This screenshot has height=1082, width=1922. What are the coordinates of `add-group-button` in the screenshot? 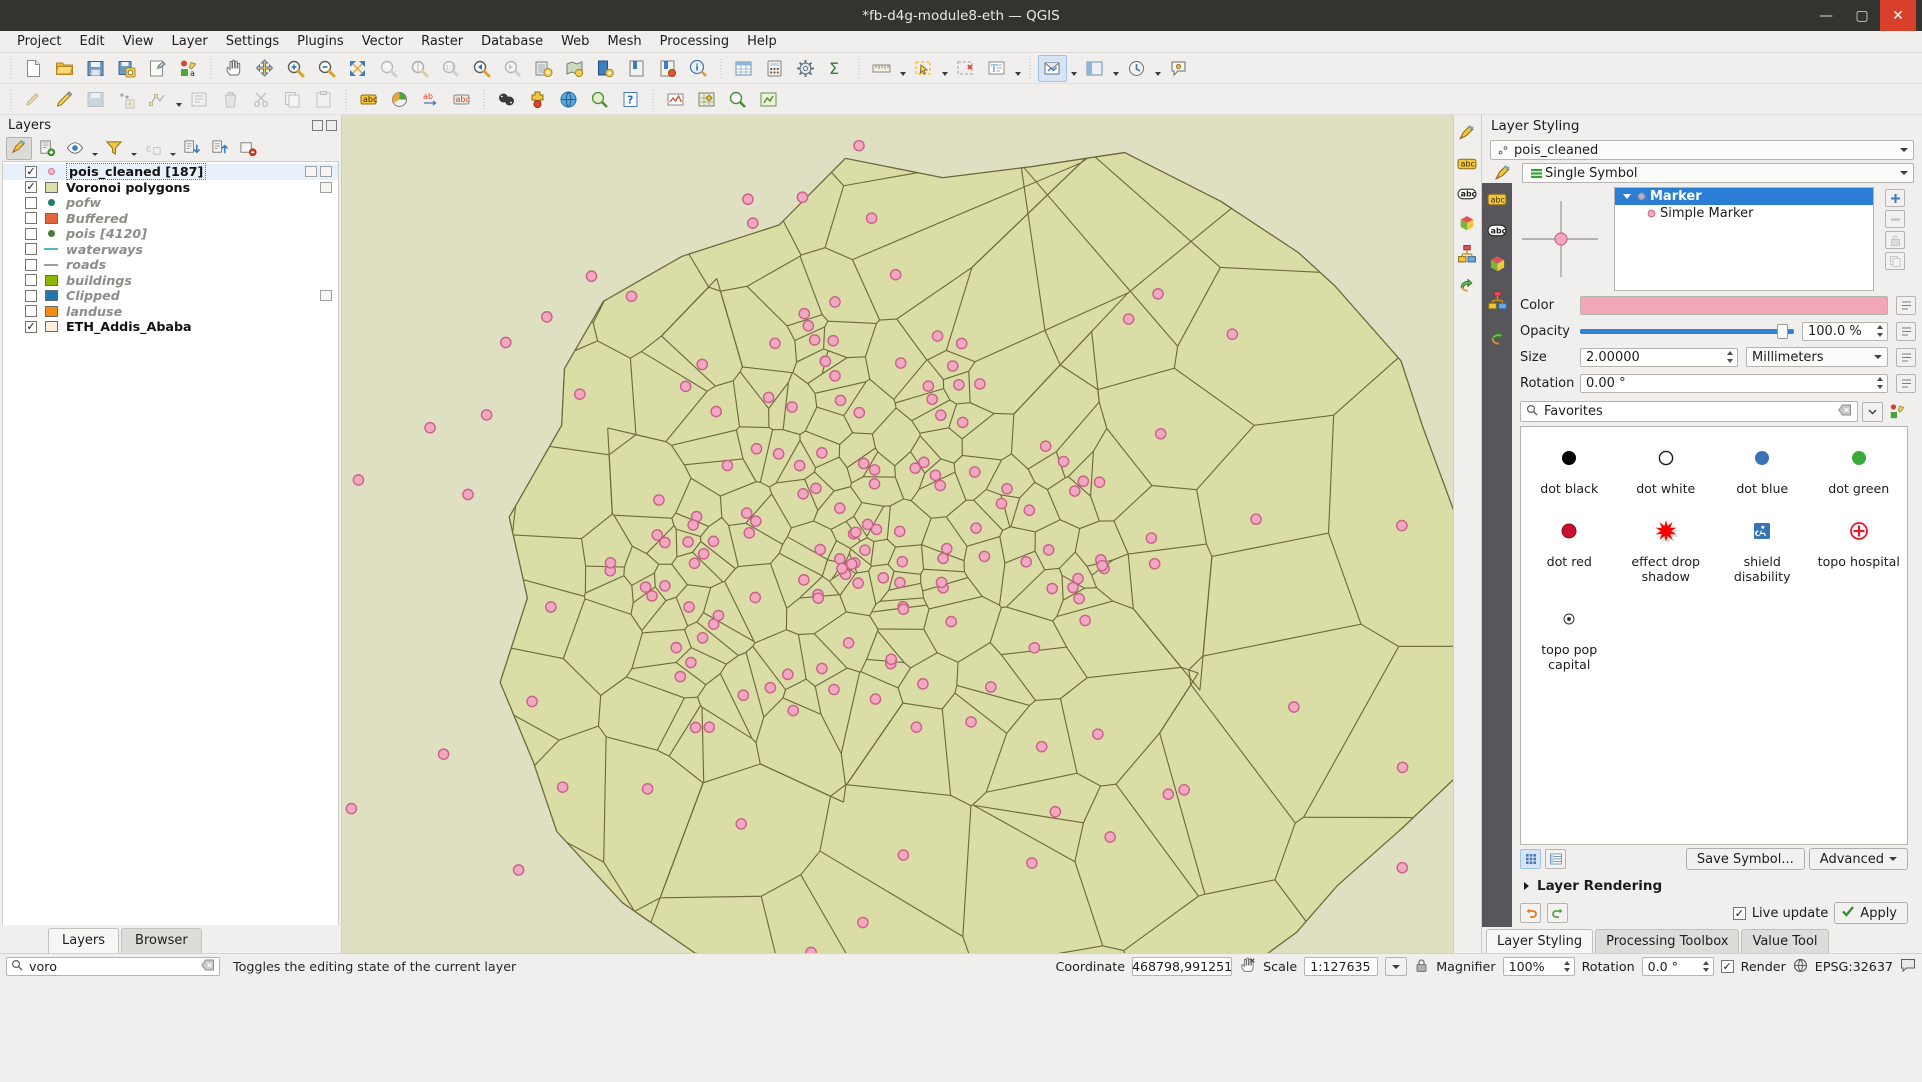 It's located at (47, 148).